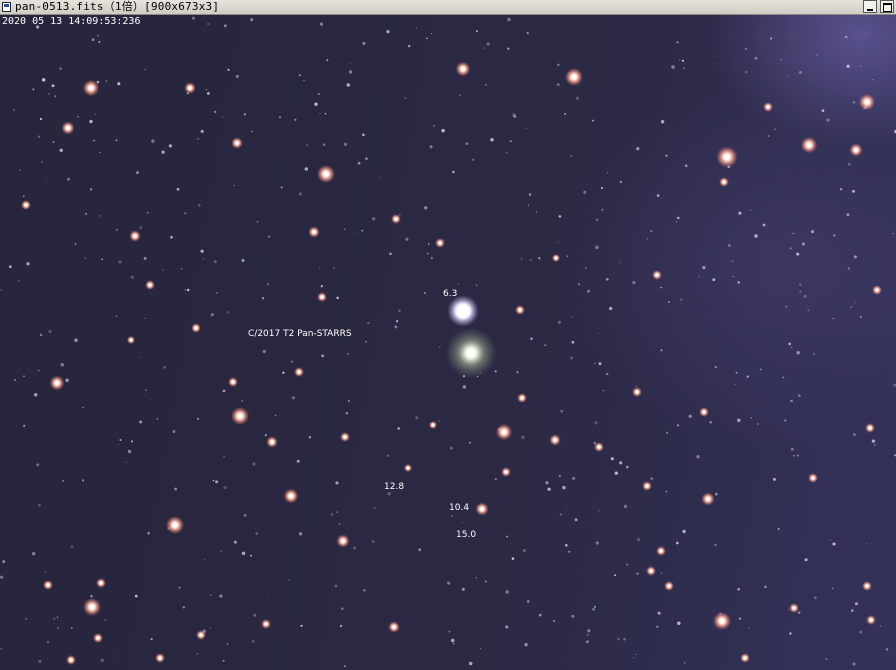 This screenshot has width=896, height=670. I want to click on fits-file-icon, so click(6, 7).